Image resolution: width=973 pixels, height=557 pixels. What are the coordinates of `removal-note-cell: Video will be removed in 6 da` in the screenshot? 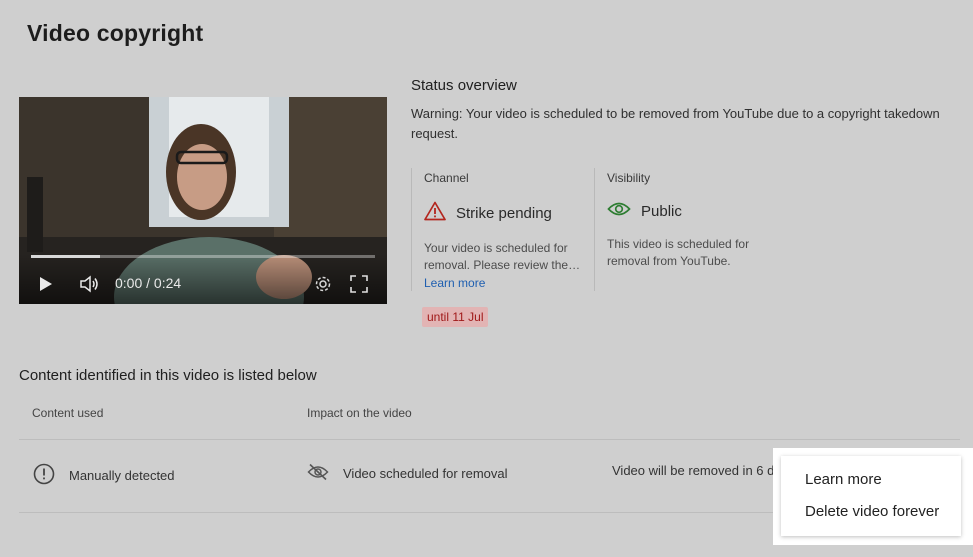 It's located at (697, 470).